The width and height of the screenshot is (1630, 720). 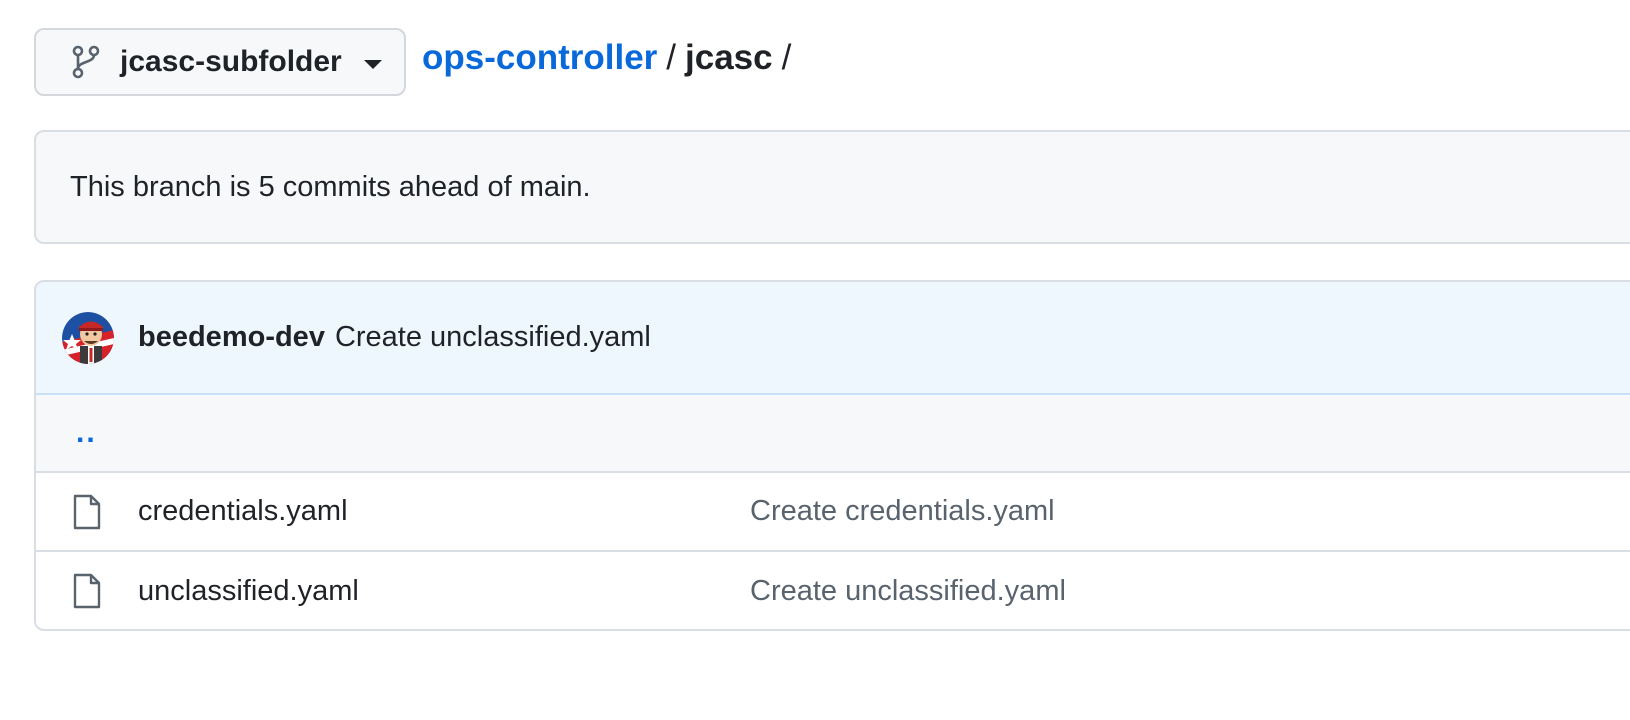 What do you see at coordinates (908, 591) in the screenshot?
I see `file-commit-message-link: Create unclassified.yaml` at bounding box center [908, 591].